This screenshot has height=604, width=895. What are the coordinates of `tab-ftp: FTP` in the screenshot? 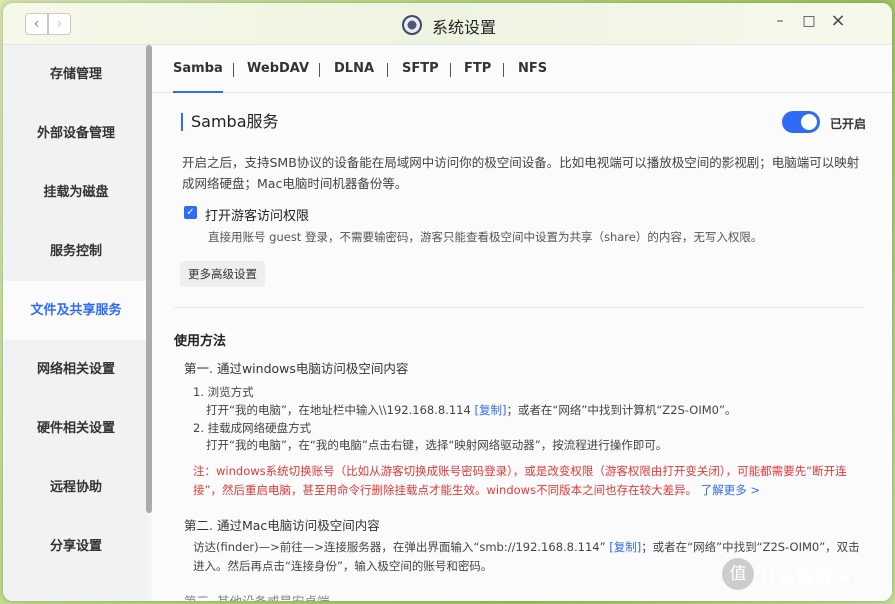 It's located at (477, 68).